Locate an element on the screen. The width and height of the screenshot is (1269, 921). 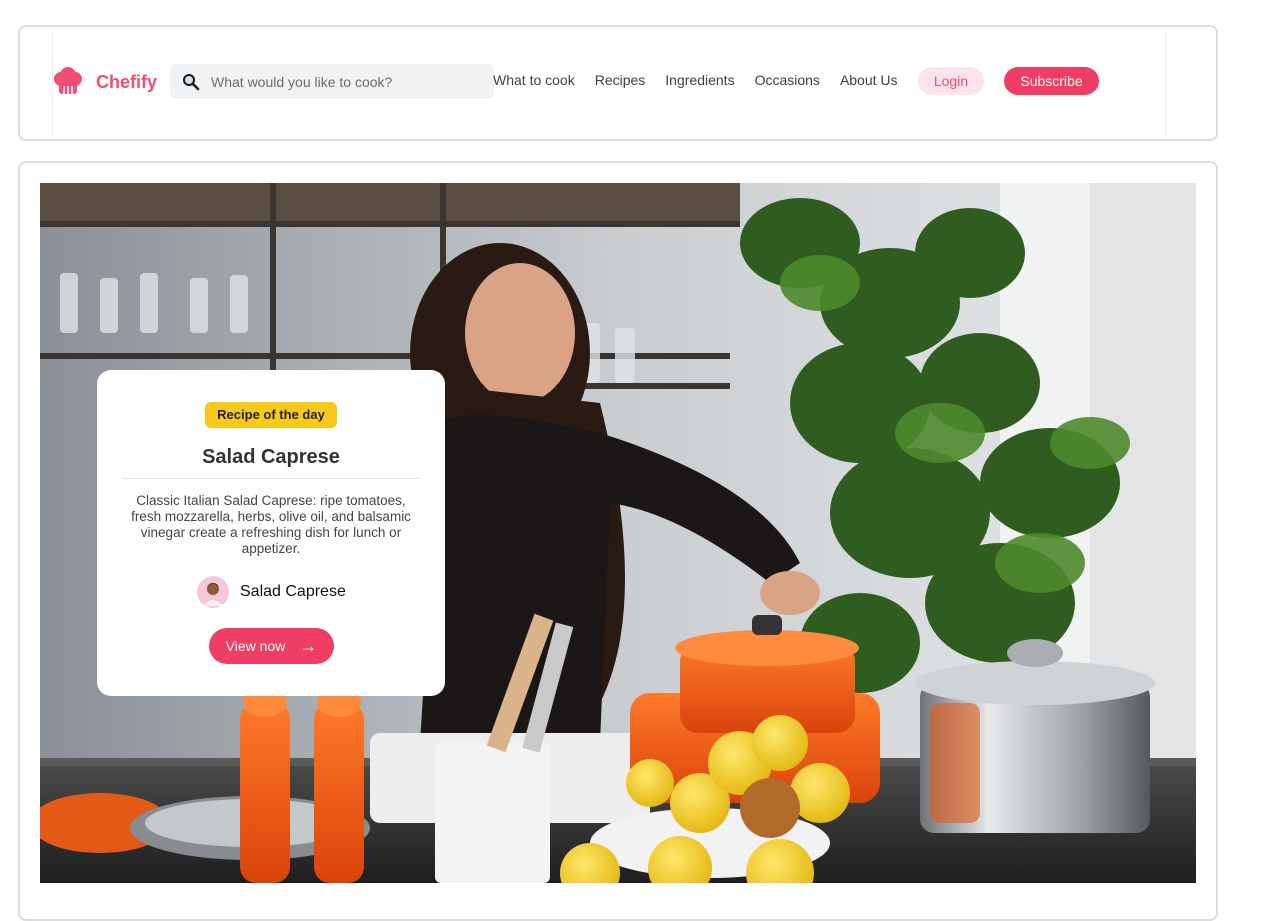
nav-link-ingredients: Ingredients is located at coordinates (699, 80).